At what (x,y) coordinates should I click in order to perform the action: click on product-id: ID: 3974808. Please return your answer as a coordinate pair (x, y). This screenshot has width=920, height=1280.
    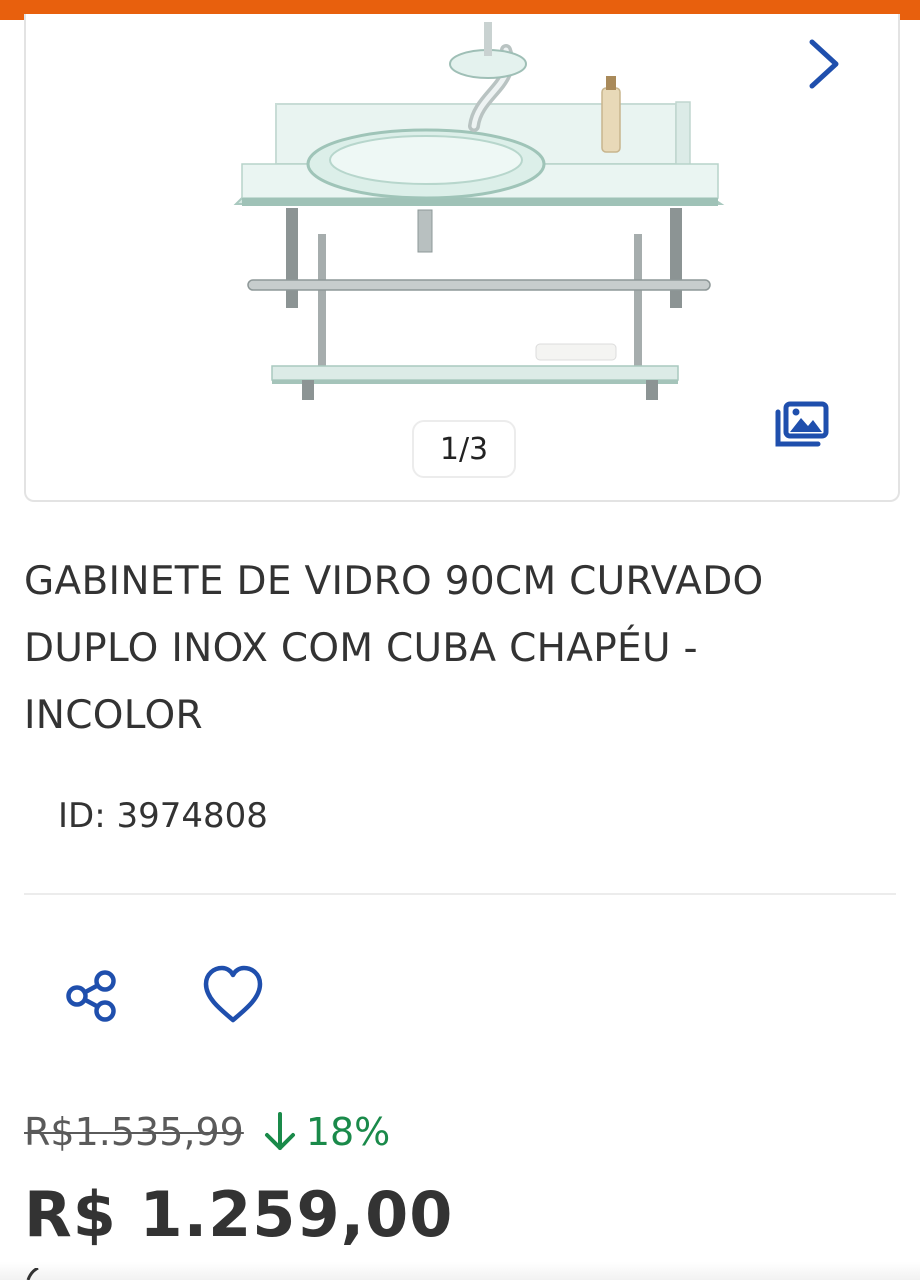
    Looking at the image, I should click on (163, 816).